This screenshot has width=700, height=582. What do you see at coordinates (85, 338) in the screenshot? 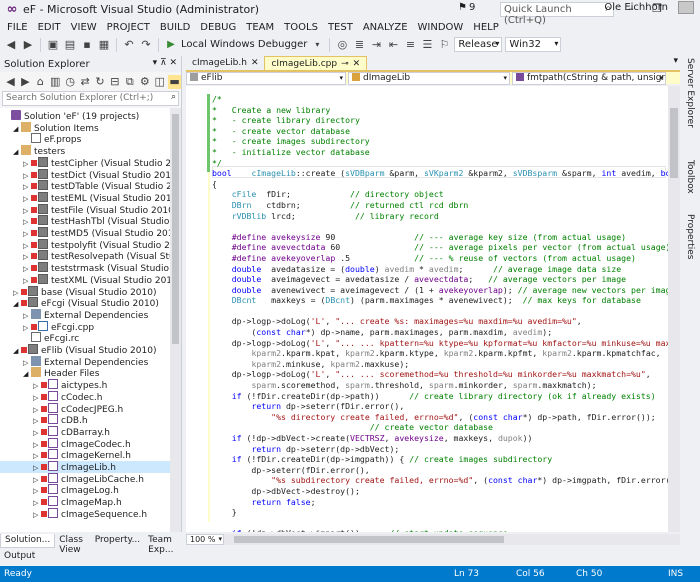
I see `tree-item: eFcgi.rc` at bounding box center [85, 338].